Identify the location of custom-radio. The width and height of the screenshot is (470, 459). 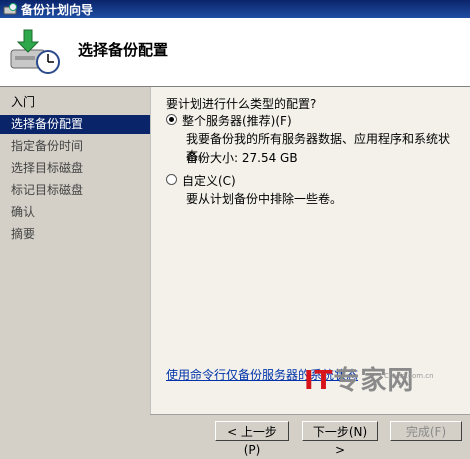
(171, 179).